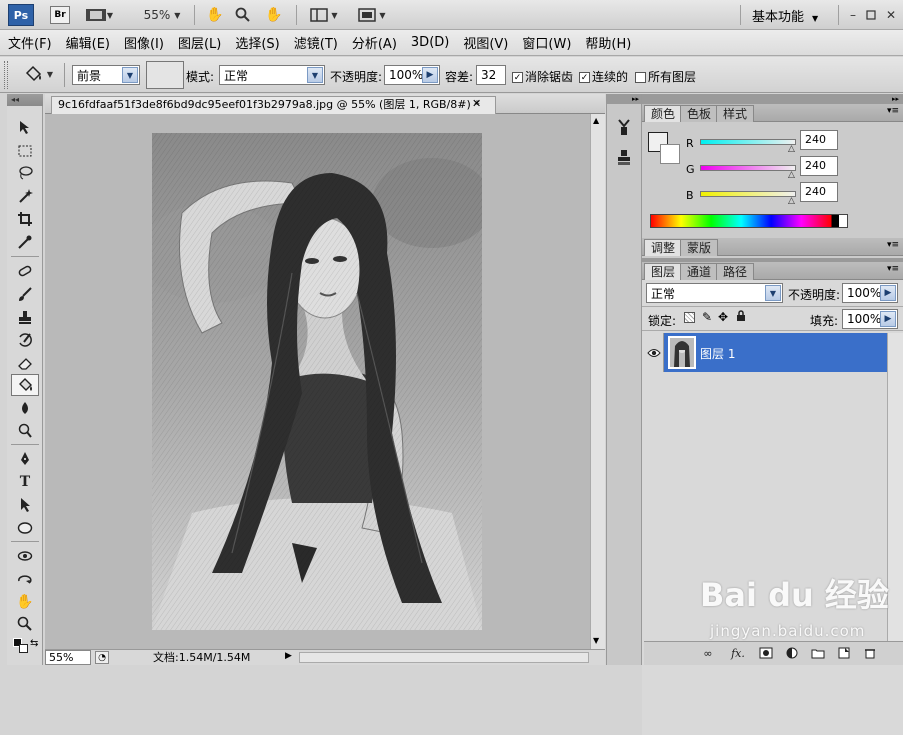  I want to click on color-swatches: ⇆, so click(25, 648).